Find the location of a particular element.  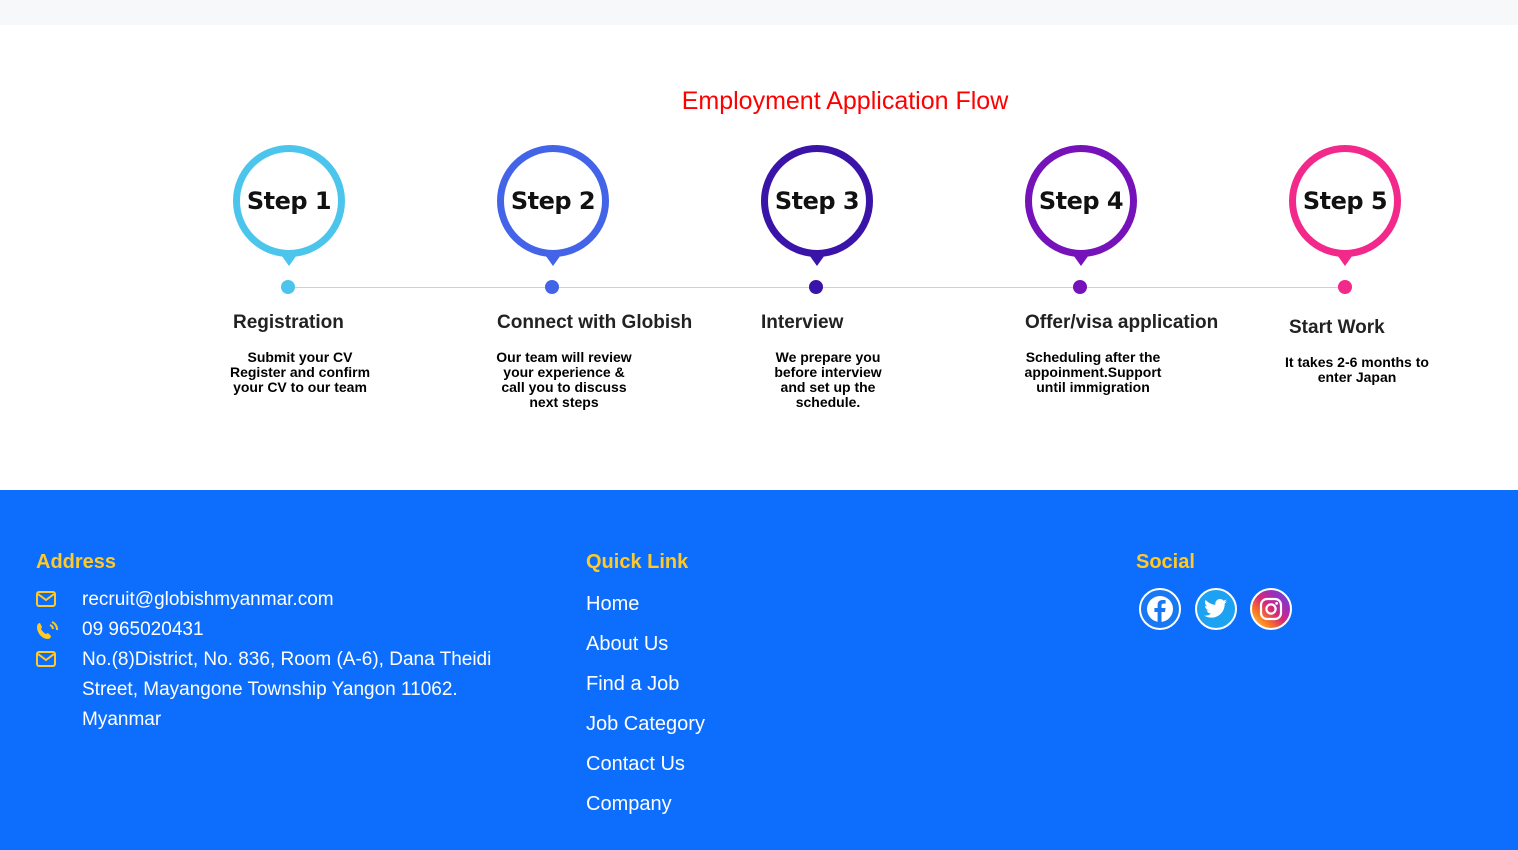

step-1-badge: Step 1 is located at coordinates (289, 201).